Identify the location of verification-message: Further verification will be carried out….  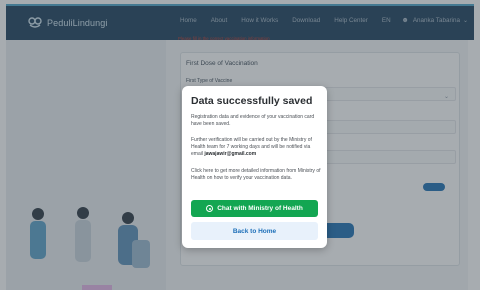
(256, 147).